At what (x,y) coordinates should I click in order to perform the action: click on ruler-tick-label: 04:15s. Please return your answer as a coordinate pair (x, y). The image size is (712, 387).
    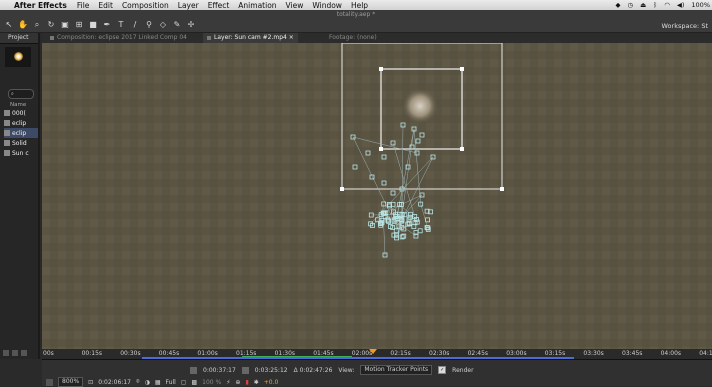
    Looking at the image, I should click on (705, 353).